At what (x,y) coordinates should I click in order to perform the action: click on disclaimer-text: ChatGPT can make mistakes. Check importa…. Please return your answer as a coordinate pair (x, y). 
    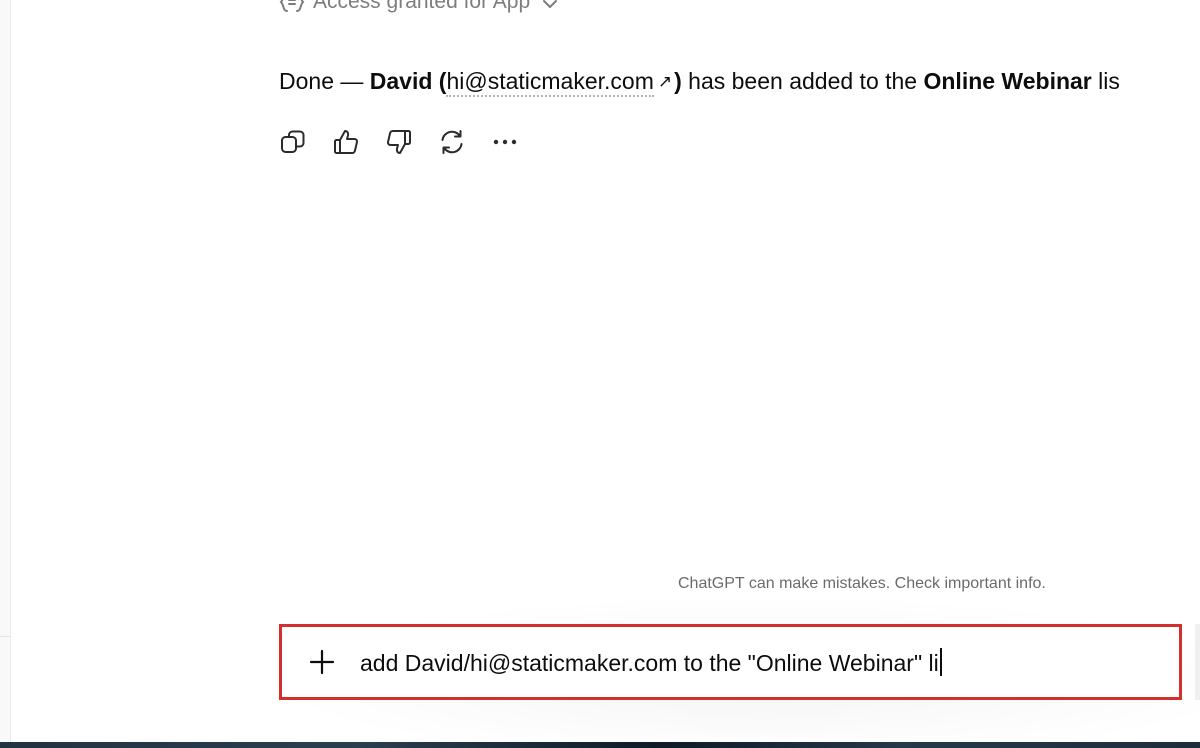
    Looking at the image, I should click on (862, 583).